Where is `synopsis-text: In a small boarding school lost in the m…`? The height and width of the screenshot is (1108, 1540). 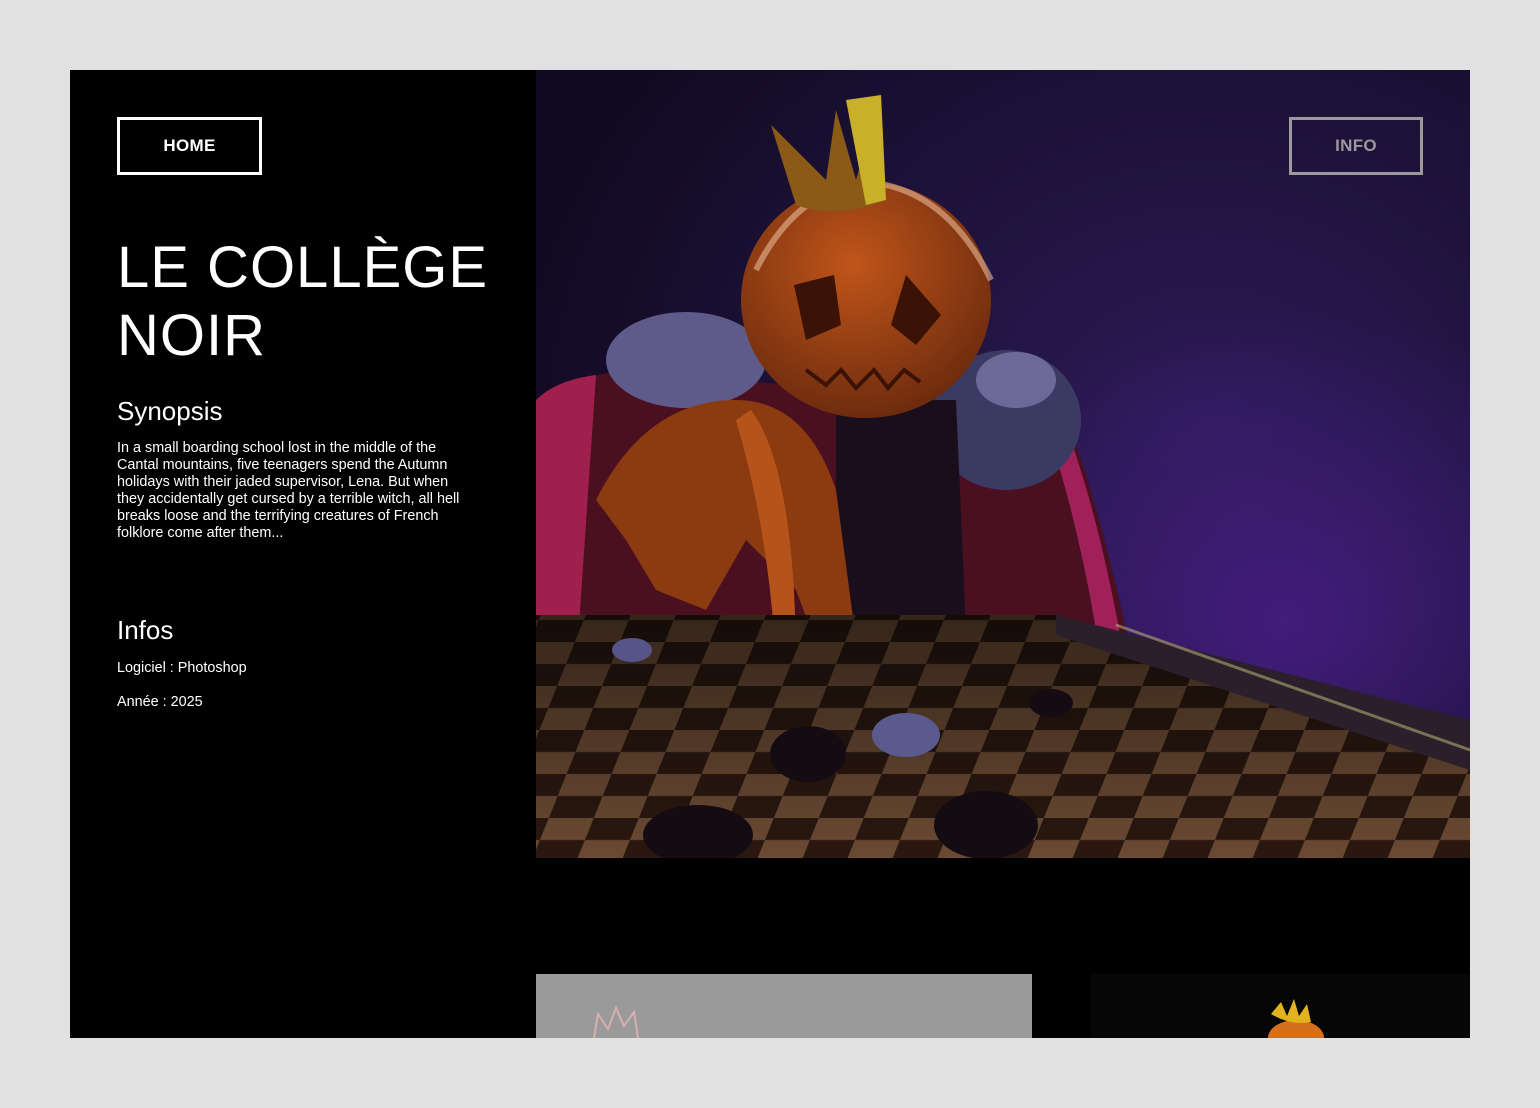 synopsis-text: In a small boarding school lost in the m… is located at coordinates (302, 491).